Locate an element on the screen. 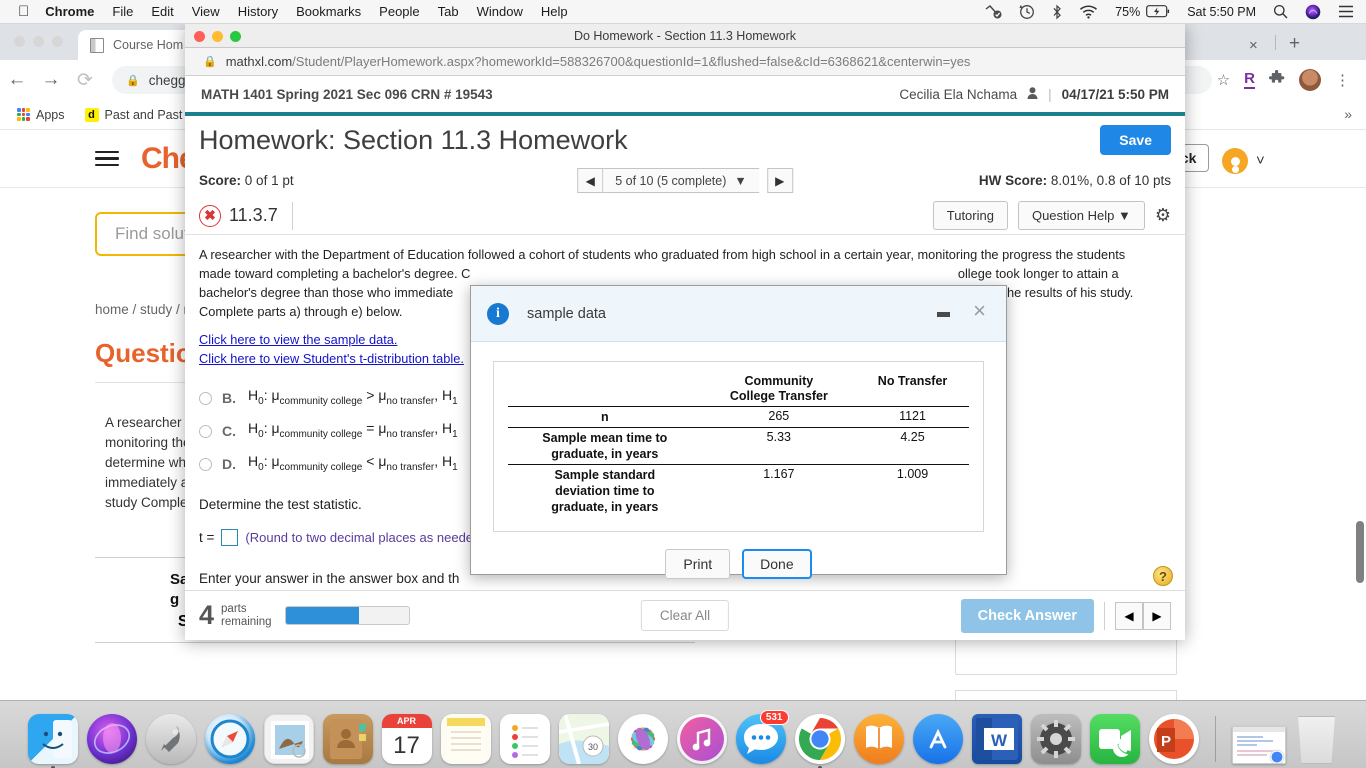 Image resolution: width=1366 pixels, height=768 pixels. tutoring-button: Tutoring is located at coordinates (970, 215).